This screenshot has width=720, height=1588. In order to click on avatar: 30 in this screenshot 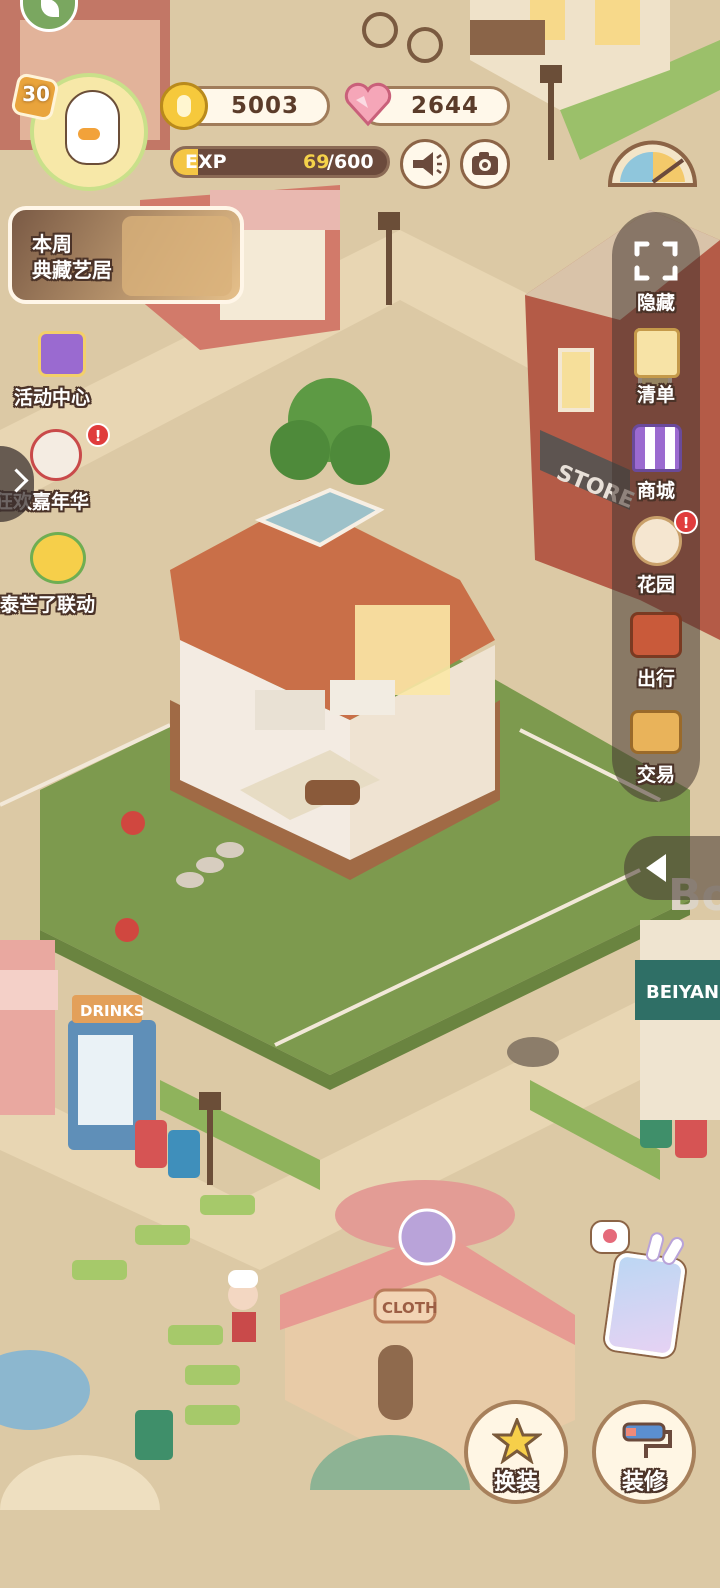, I will do `click(80, 130)`.